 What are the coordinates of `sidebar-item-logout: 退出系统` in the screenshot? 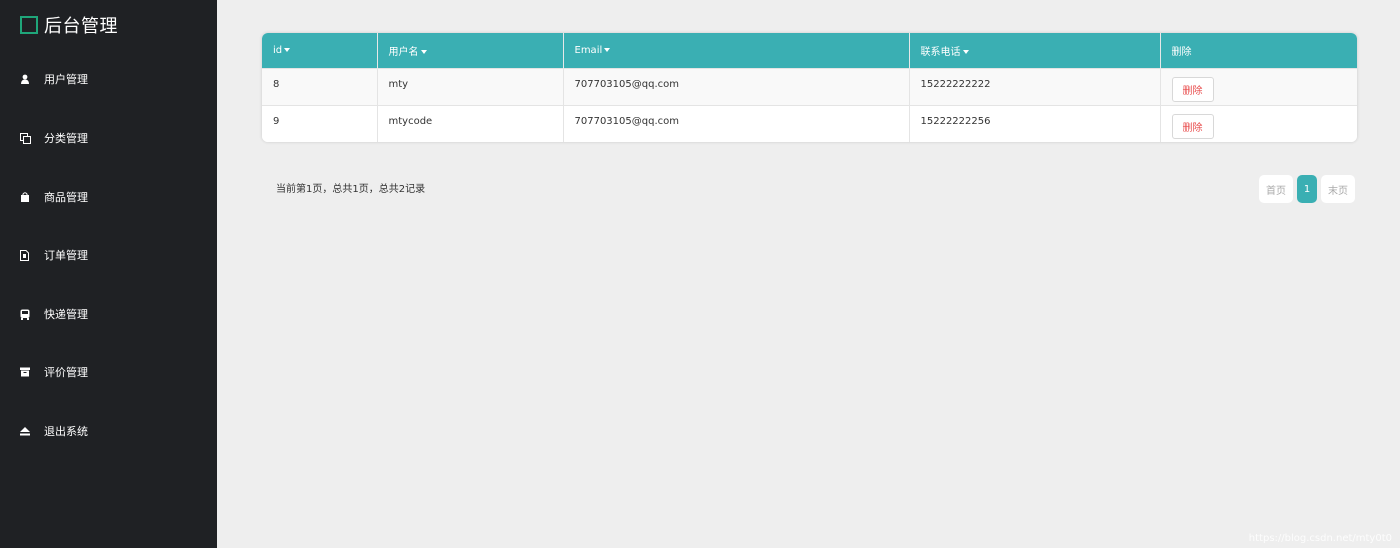 It's located at (108, 431).